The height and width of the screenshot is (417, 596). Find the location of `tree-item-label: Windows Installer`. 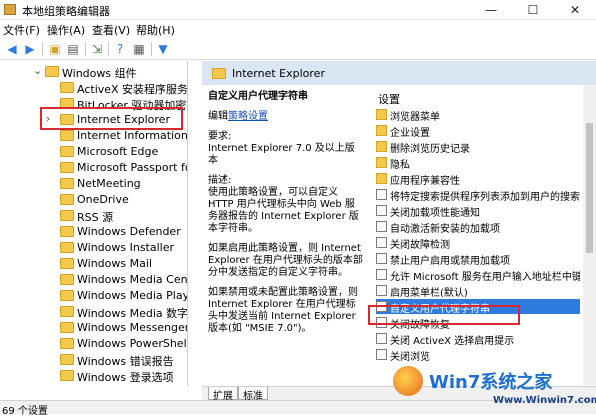

tree-item-label: Windows Installer is located at coordinates (126, 247).